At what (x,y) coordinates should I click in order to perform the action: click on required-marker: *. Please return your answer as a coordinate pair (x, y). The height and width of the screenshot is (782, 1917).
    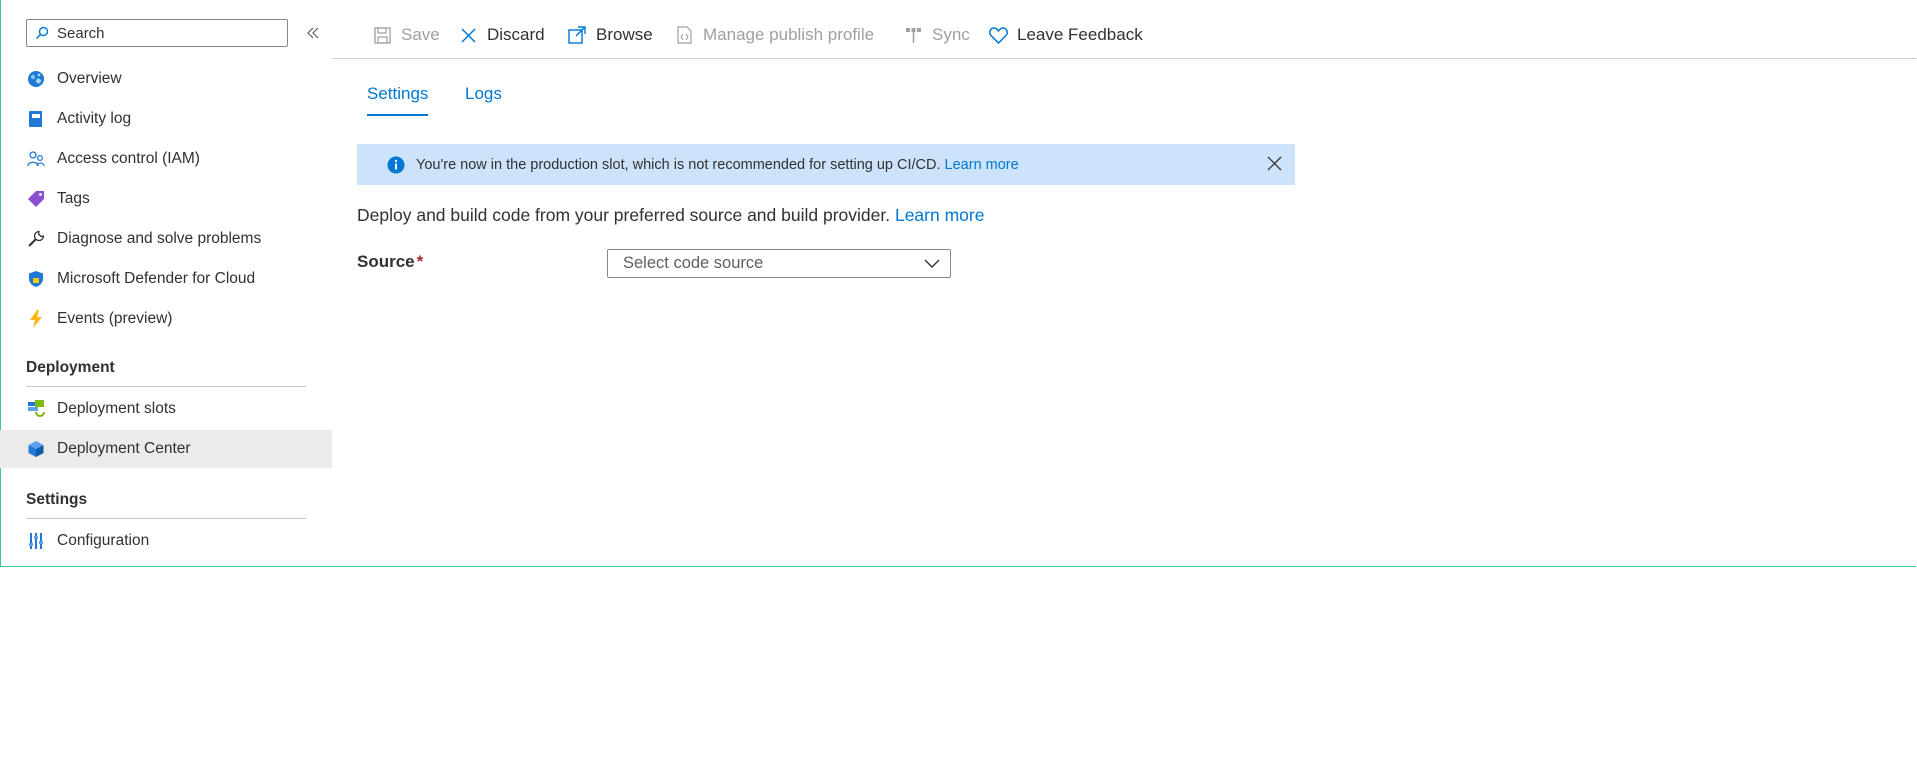
    Looking at the image, I should click on (420, 261).